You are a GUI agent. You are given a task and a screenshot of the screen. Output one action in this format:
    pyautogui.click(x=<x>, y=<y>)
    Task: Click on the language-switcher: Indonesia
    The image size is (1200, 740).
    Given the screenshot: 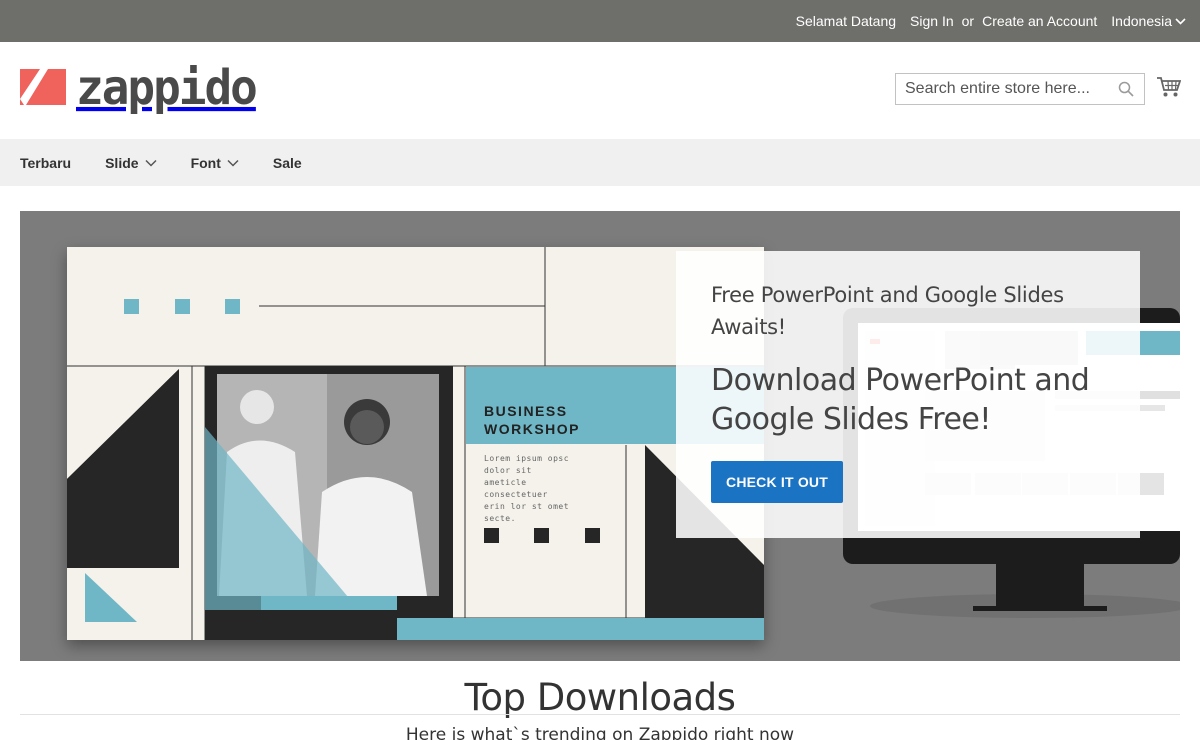 What is the action you would take?
    pyautogui.click(x=1148, y=21)
    